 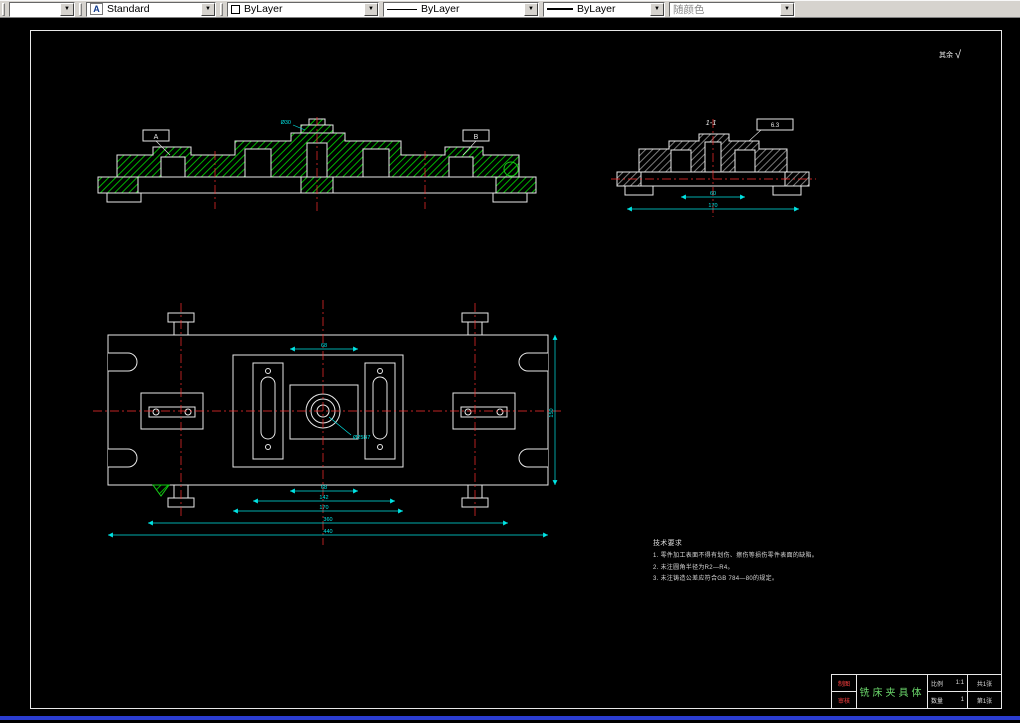 What do you see at coordinates (843, 684) in the screenshot?
I see `drawn-by-label: 制图` at bounding box center [843, 684].